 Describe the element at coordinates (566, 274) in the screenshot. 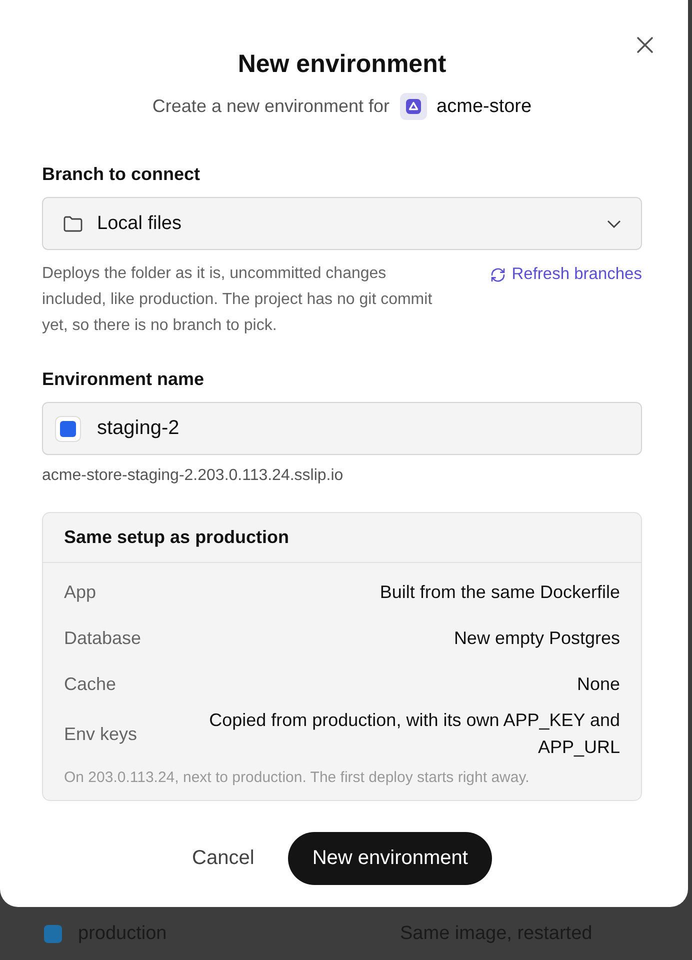

I see `refresh-branches-link: Refresh branches` at that location.